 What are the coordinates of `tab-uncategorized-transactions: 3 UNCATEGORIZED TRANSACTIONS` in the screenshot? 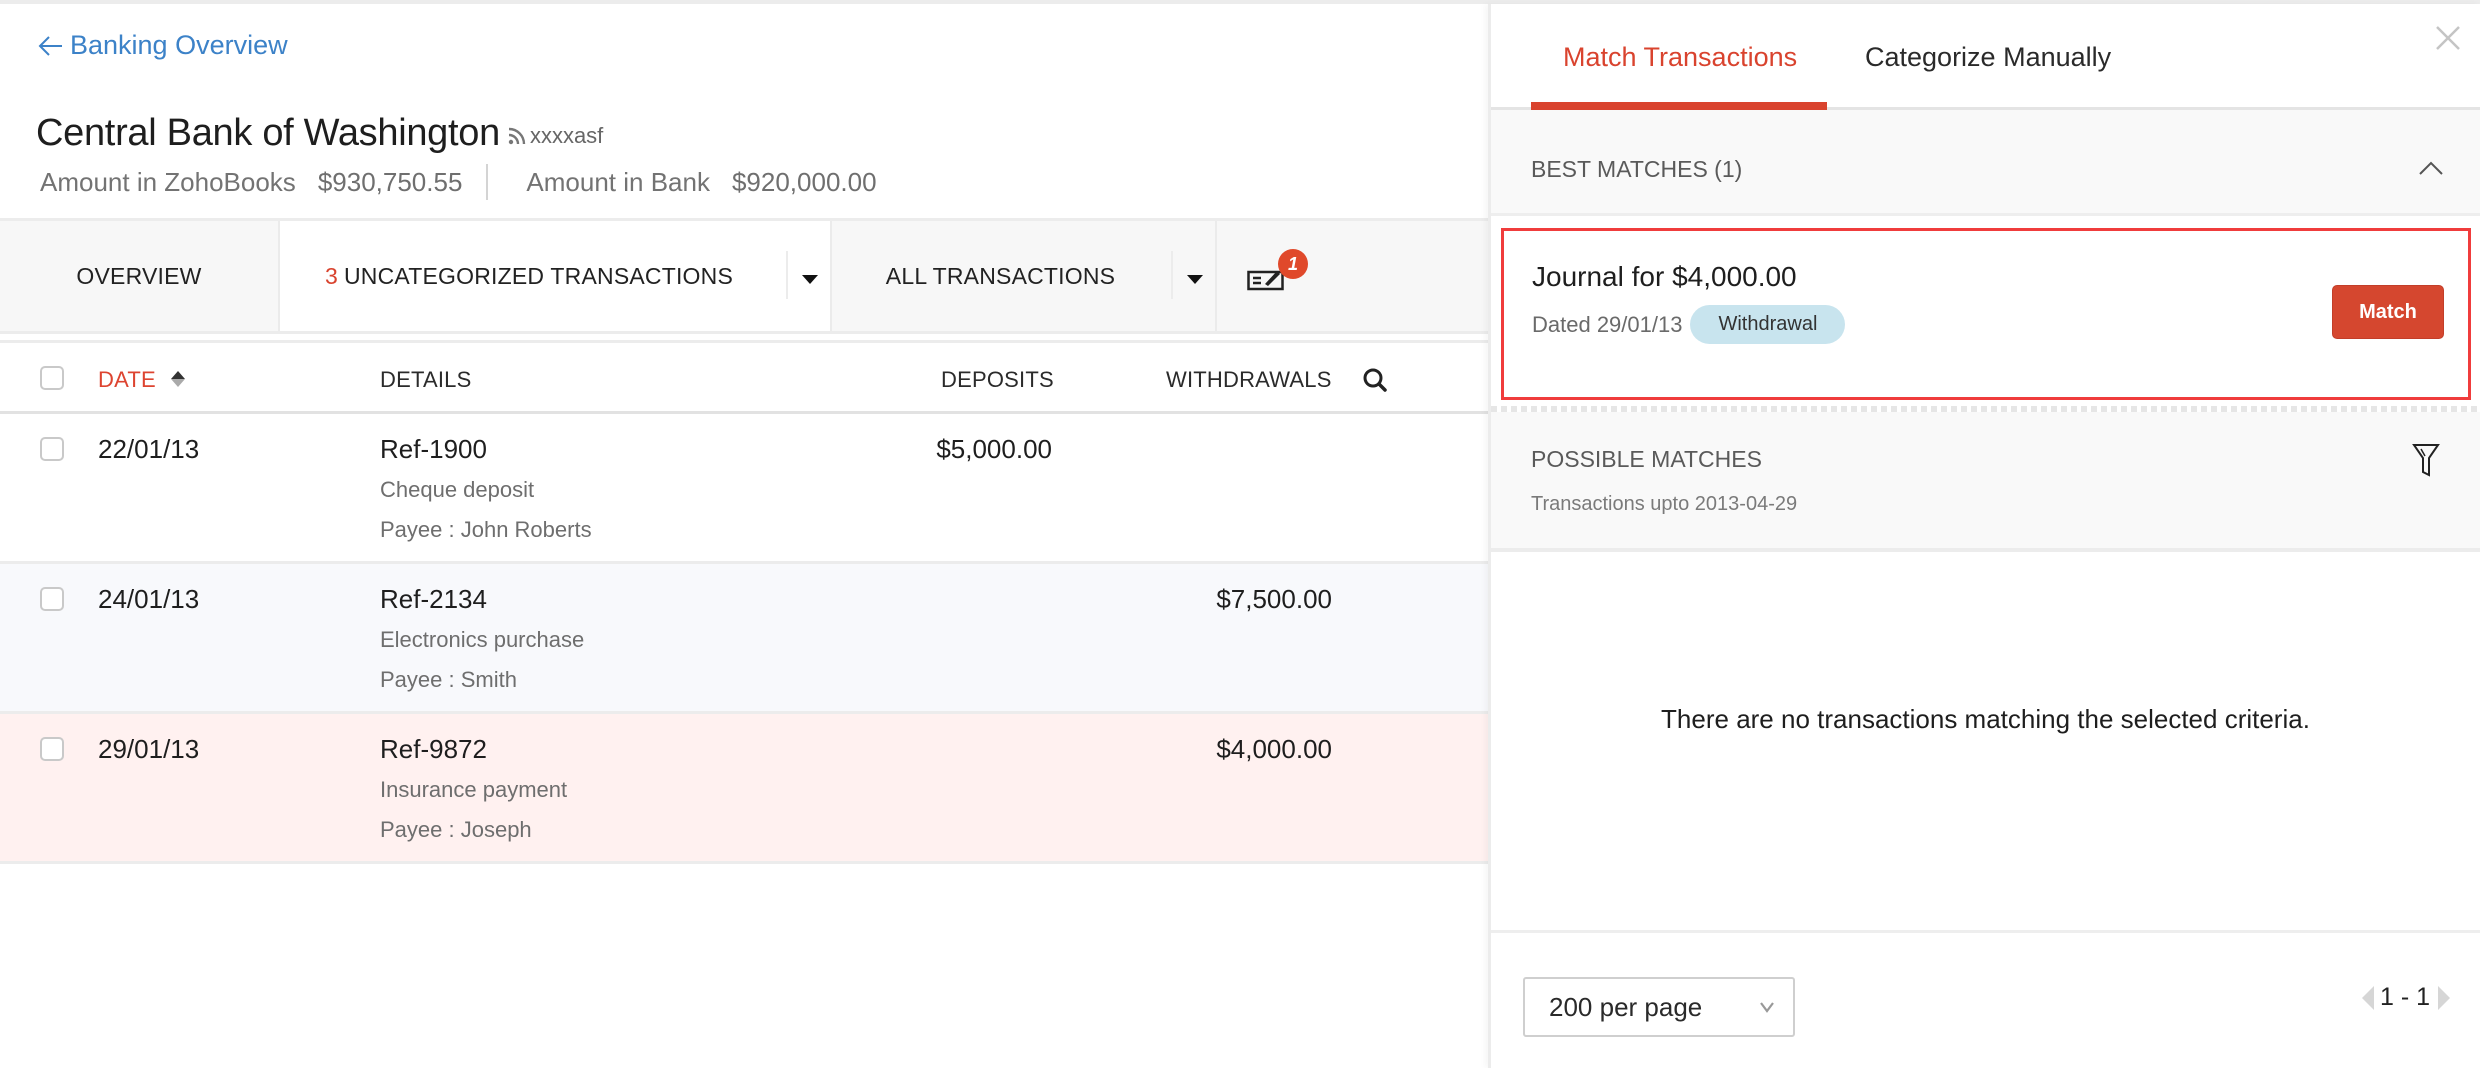 It's located at (556, 276).